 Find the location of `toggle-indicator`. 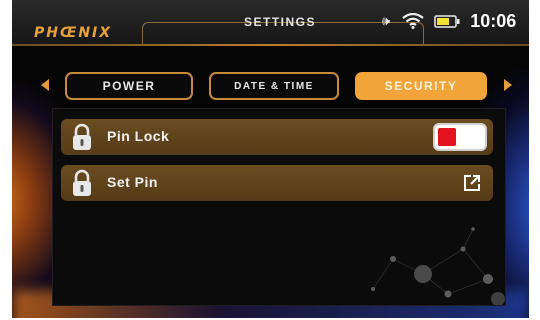

toggle-indicator is located at coordinates (447, 137).